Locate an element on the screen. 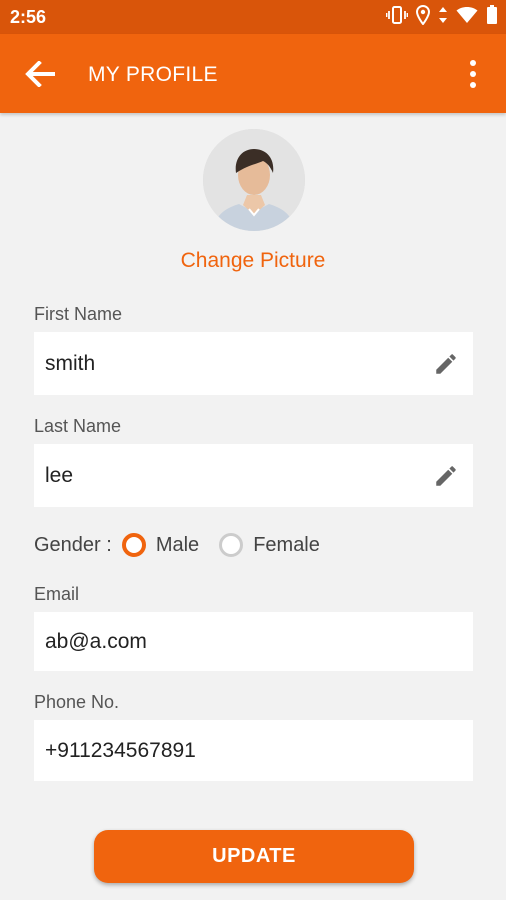 The image size is (506, 900). wifi-icon is located at coordinates (467, 17).